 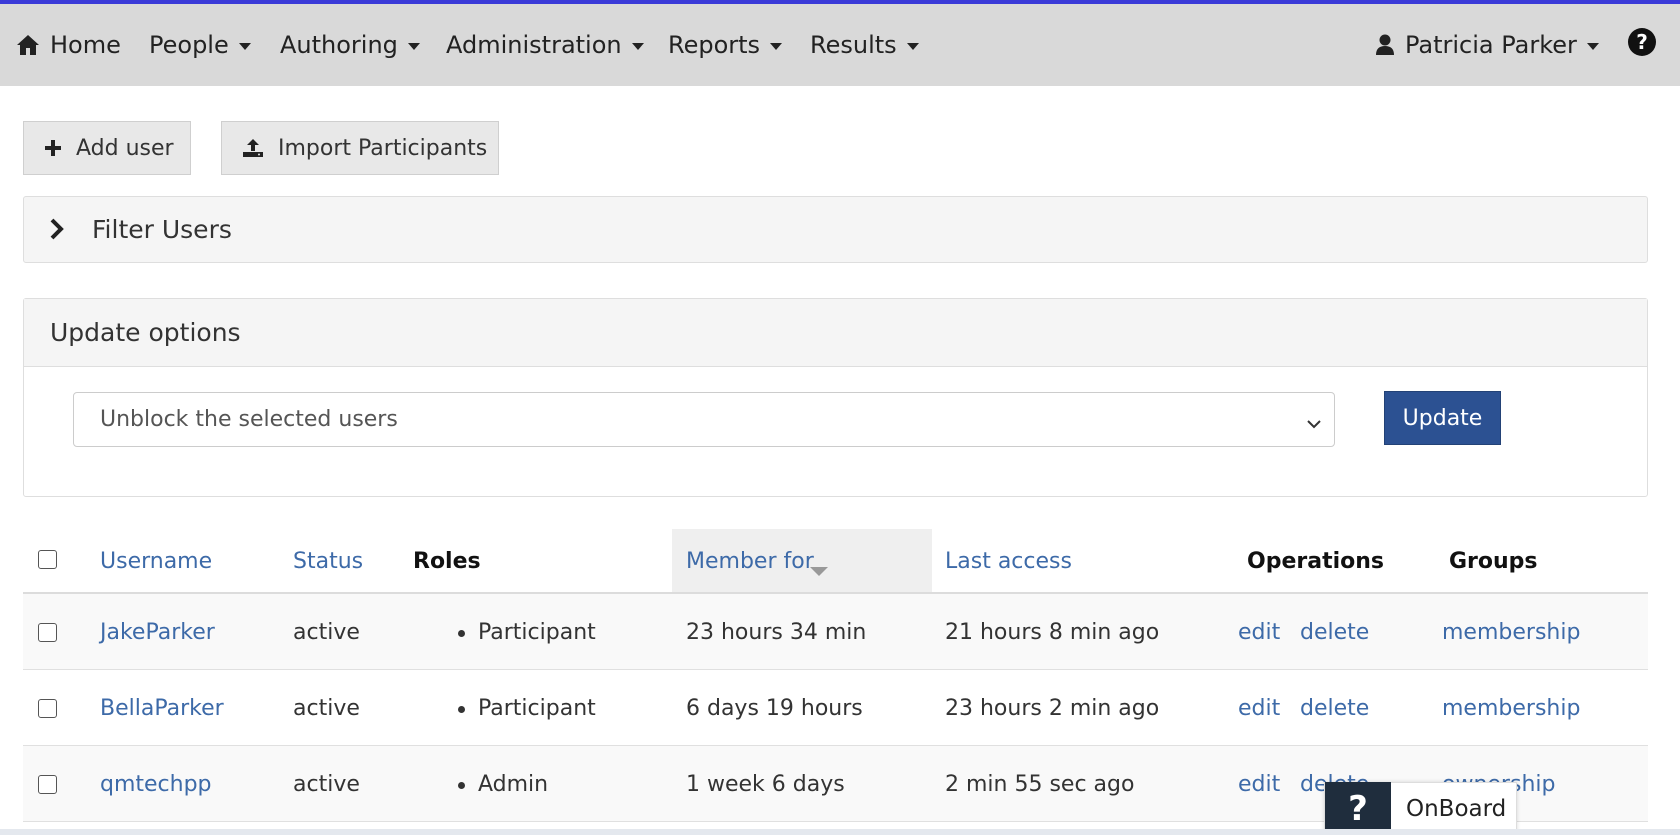 What do you see at coordinates (704, 419) in the screenshot?
I see `update-action-select: Unblock the selected users` at bounding box center [704, 419].